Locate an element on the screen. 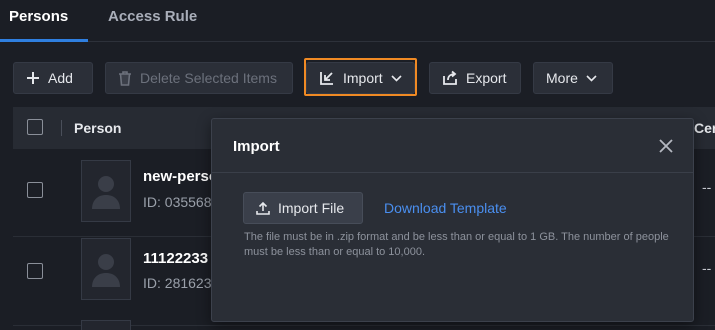 This screenshot has height=330, width=715. active-tab-indicator is located at coordinates (44, 40).